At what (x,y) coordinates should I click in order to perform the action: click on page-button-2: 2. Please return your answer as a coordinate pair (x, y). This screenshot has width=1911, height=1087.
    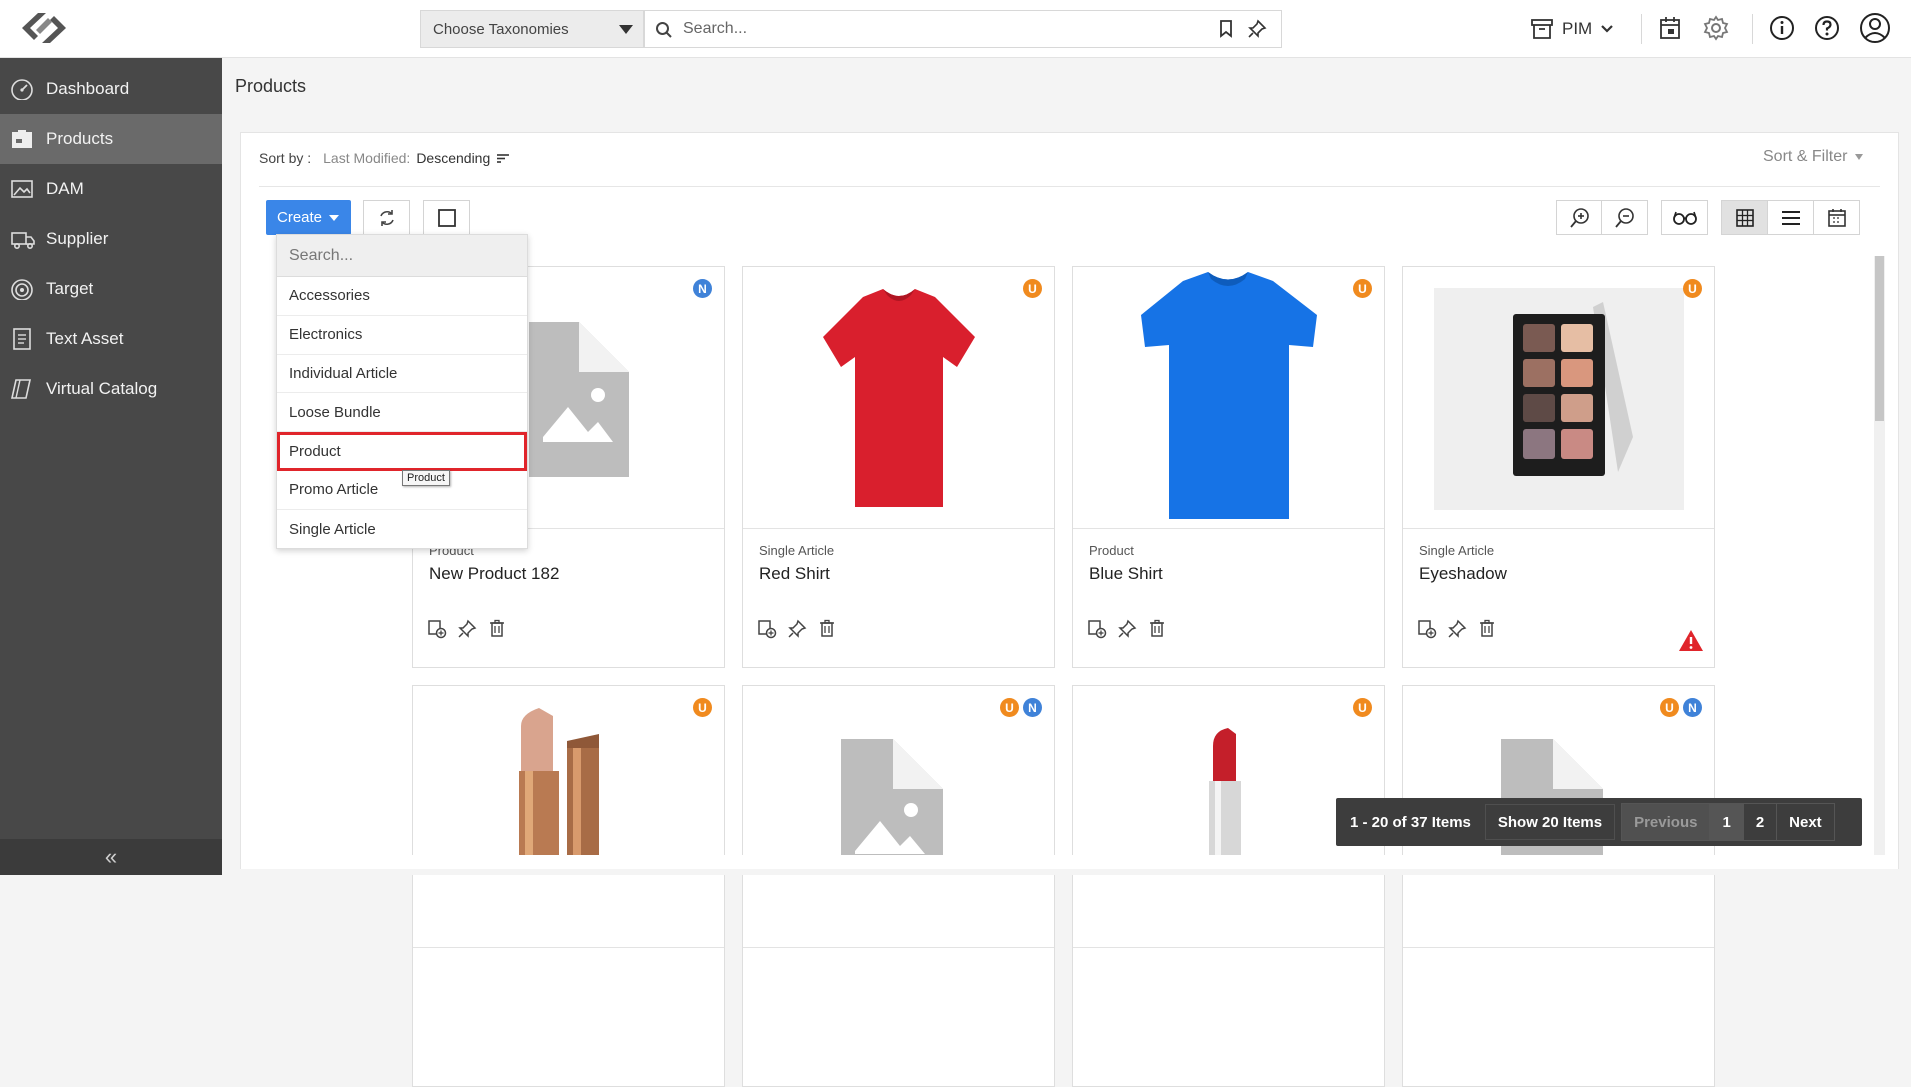
    Looking at the image, I should click on (1760, 822).